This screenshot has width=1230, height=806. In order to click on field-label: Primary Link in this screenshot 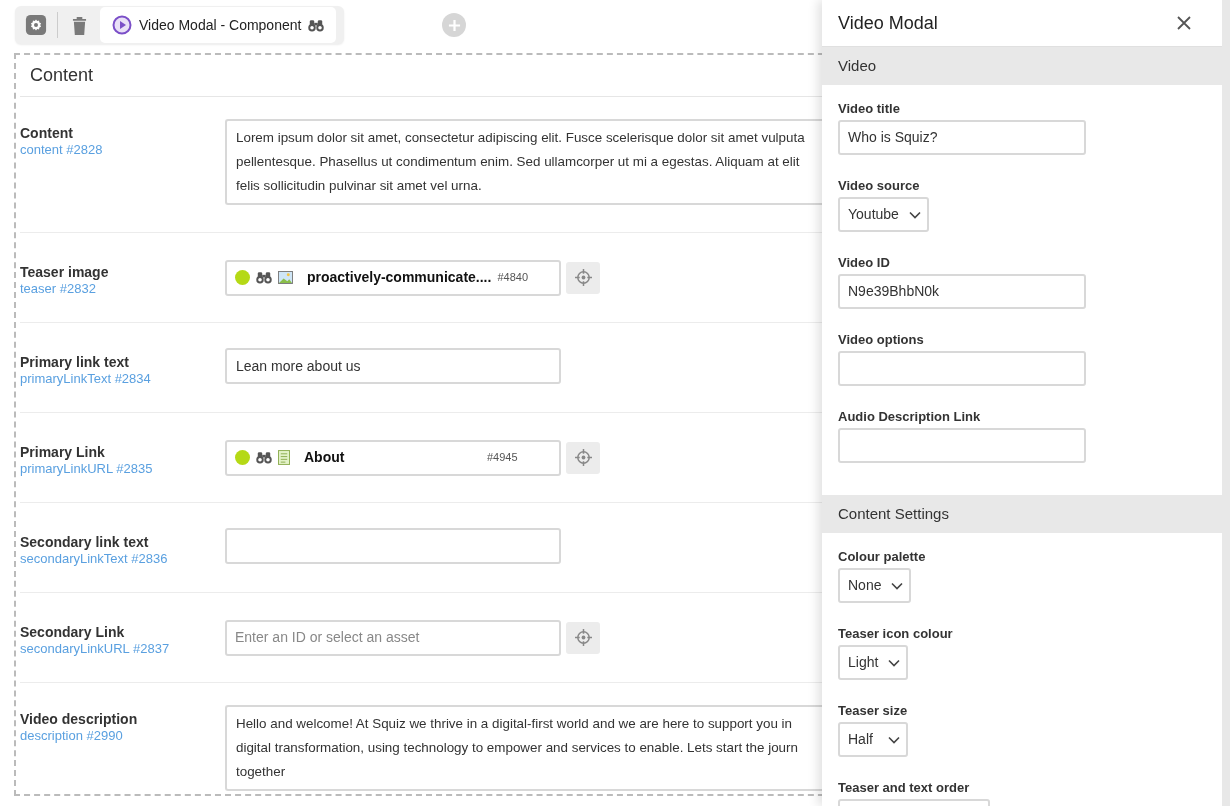, I will do `click(63, 452)`.